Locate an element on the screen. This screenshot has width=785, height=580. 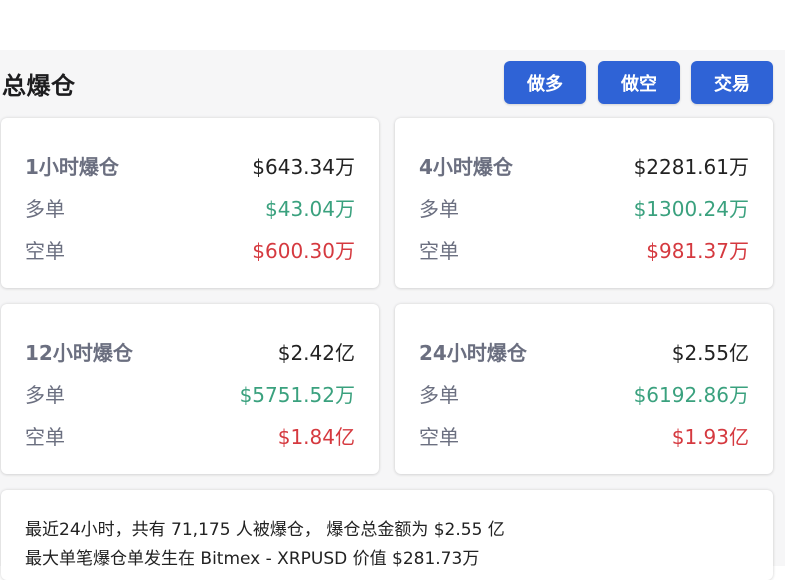
period-label: 1小时爆仓 is located at coordinates (72, 166).